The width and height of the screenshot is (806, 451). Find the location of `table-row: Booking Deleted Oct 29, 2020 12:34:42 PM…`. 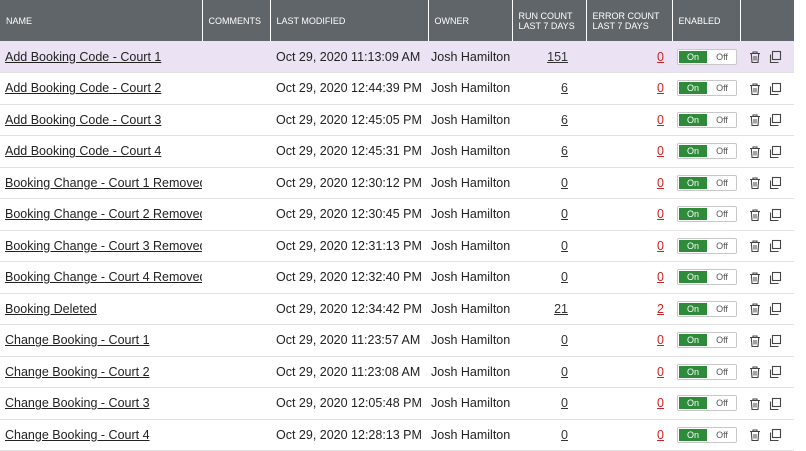

table-row: Booking Deleted Oct 29, 2020 12:34:42 PM… is located at coordinates (397, 309).